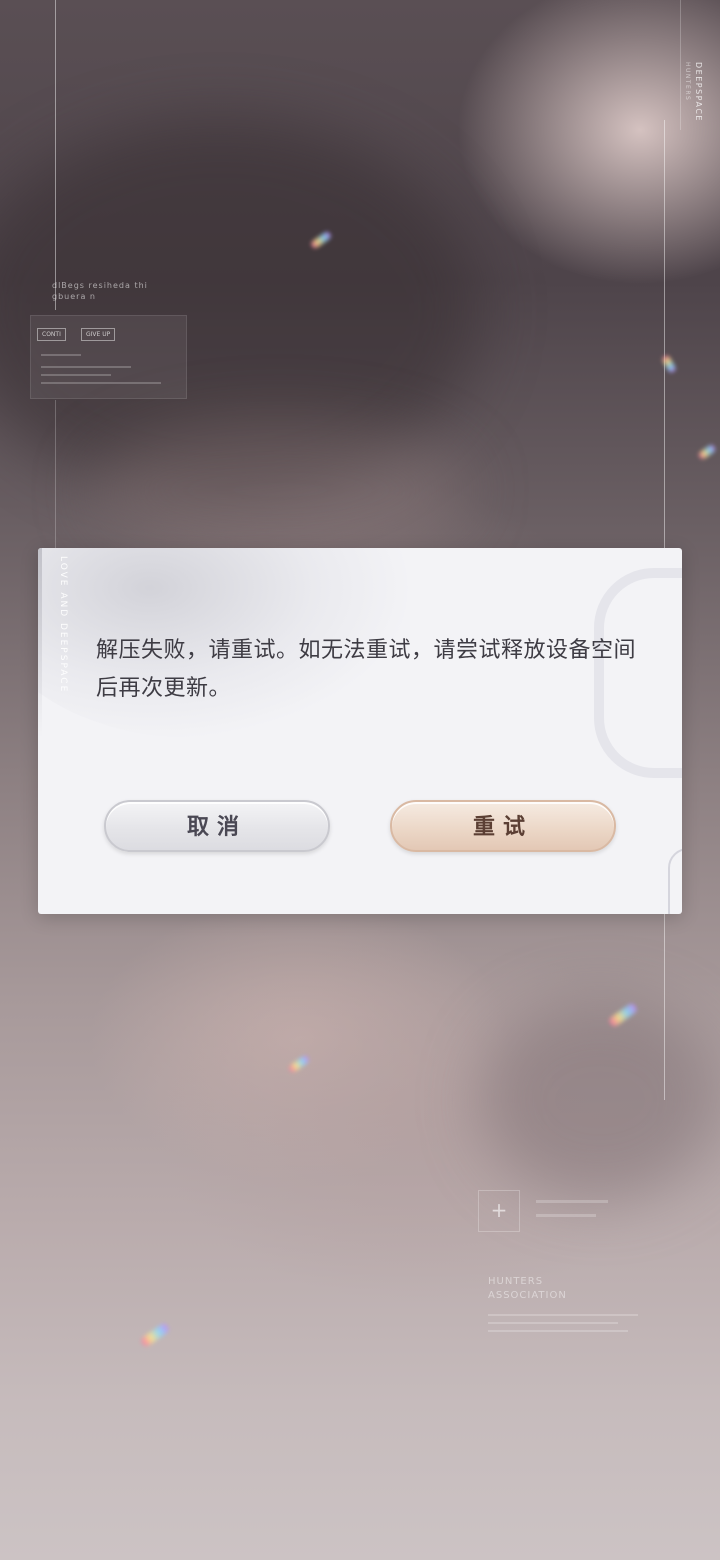  Describe the element at coordinates (680, 65) in the screenshot. I see `hud-line-far-right` at that location.